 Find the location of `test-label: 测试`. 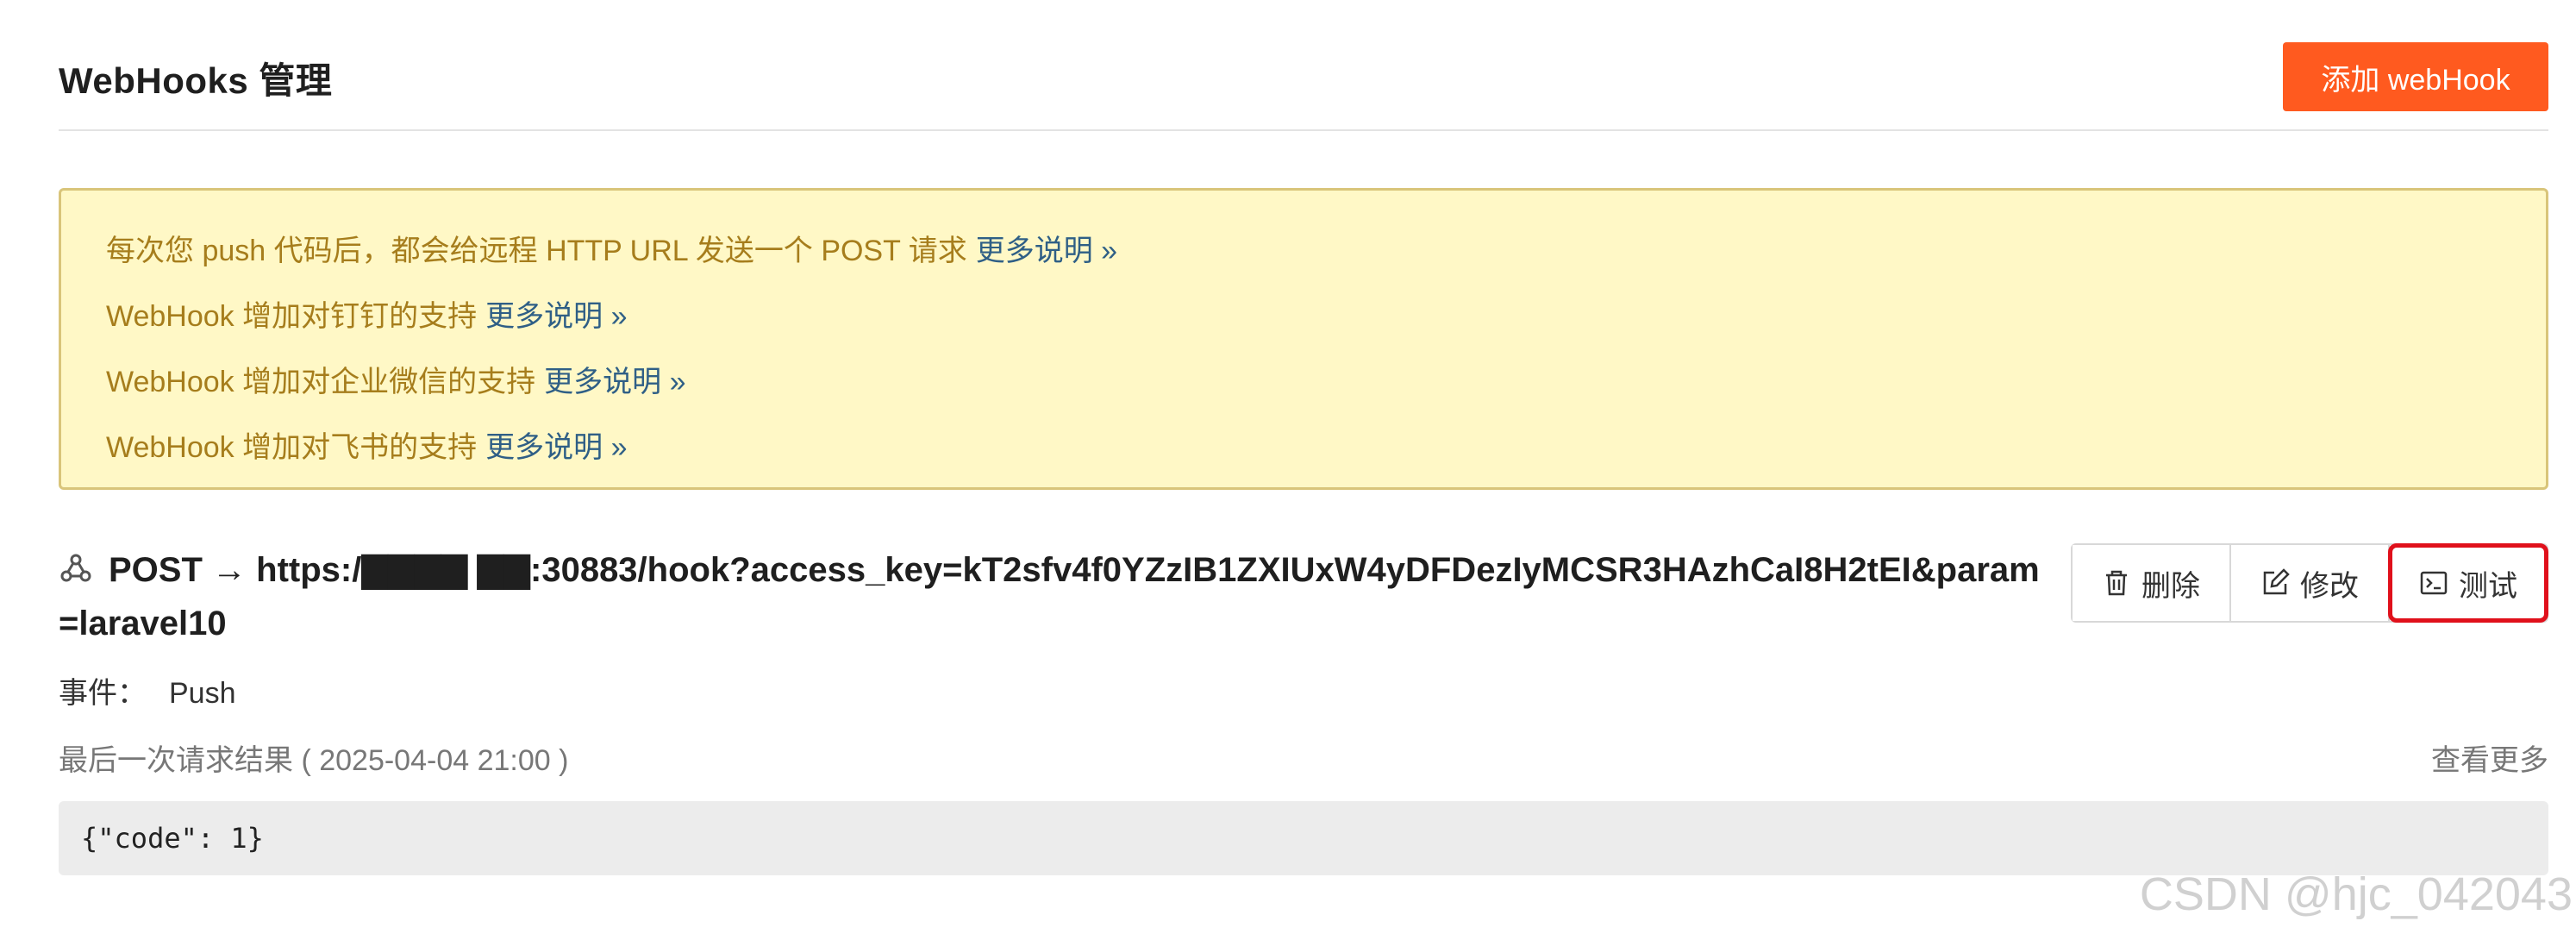

test-label: 测试 is located at coordinates (2488, 586).